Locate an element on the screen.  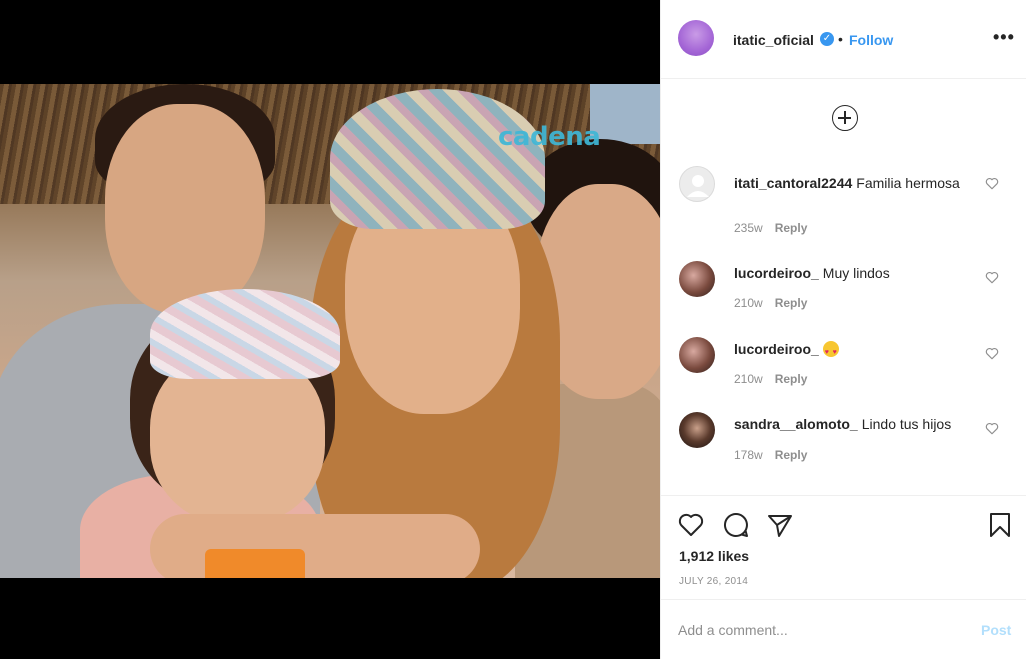
add-comment-input is located at coordinates (818, 630).